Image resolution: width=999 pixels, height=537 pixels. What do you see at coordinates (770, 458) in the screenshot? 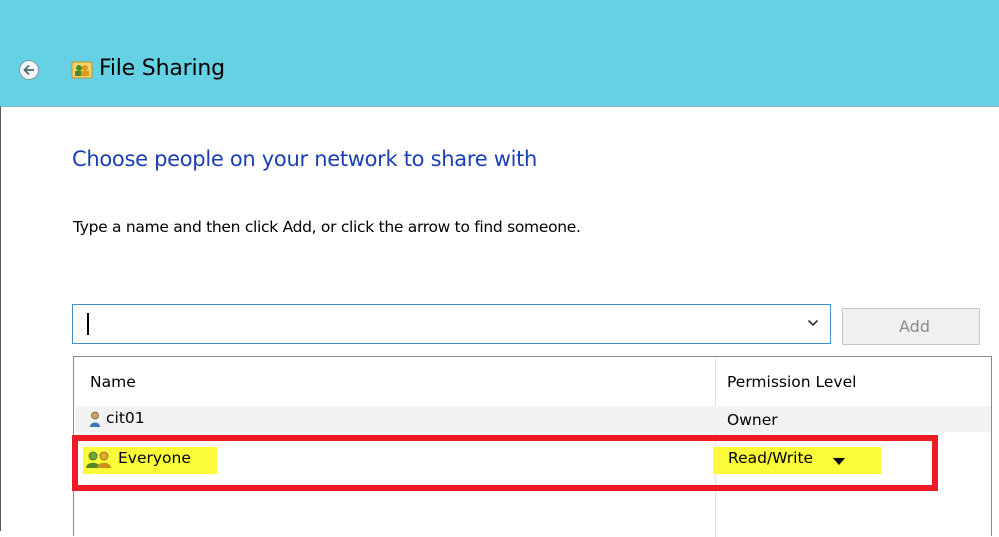
I see `permission-dropdown: Read/Write` at bounding box center [770, 458].